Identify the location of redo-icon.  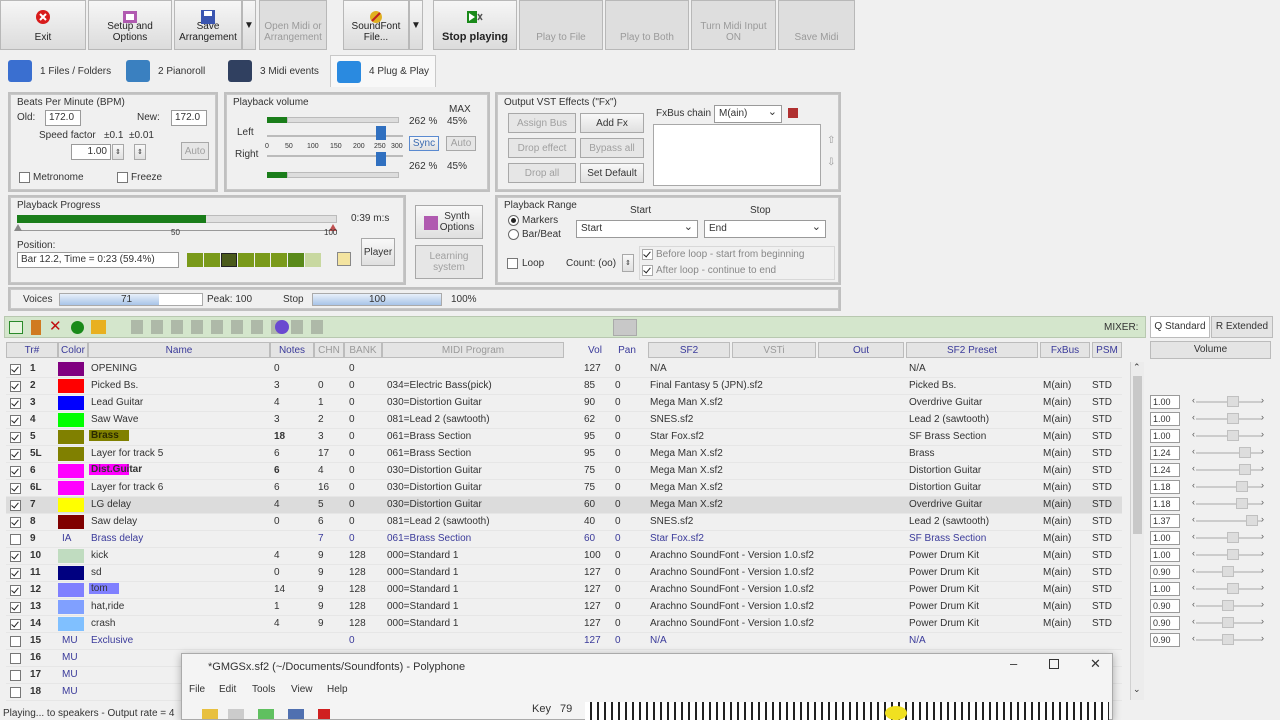
(236, 714).